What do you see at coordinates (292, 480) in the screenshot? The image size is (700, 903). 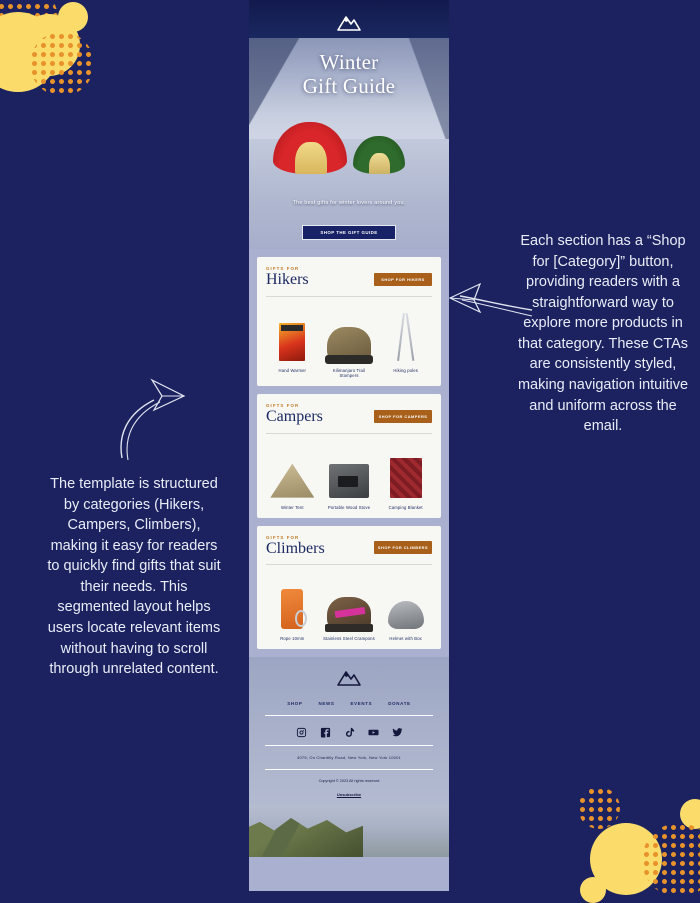 I see `product-image-winter-tent` at bounding box center [292, 480].